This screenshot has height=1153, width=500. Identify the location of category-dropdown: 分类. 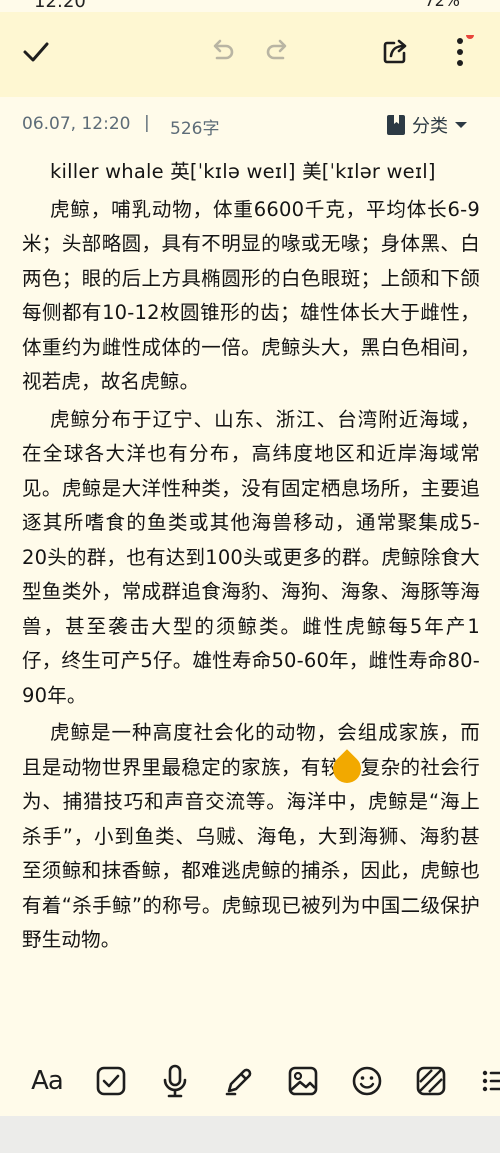
(427, 125).